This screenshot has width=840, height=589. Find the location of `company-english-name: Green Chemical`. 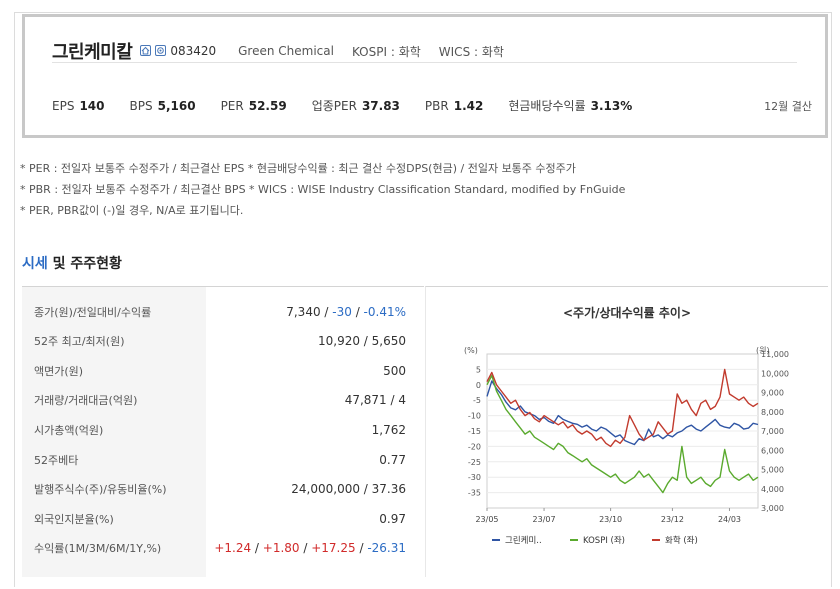

company-english-name: Green Chemical is located at coordinates (286, 51).